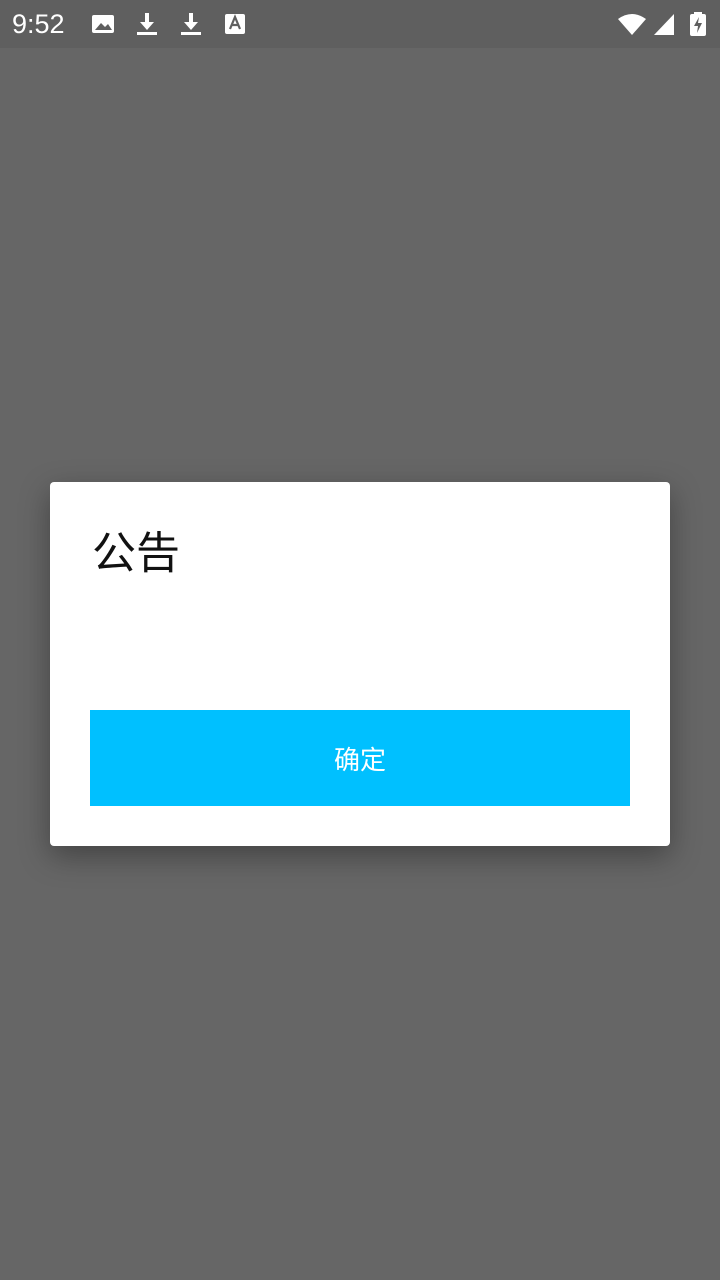 Image resolution: width=720 pixels, height=1280 pixels. Describe the element at coordinates (360, 24) in the screenshot. I see `status-bar: 9:52` at that location.